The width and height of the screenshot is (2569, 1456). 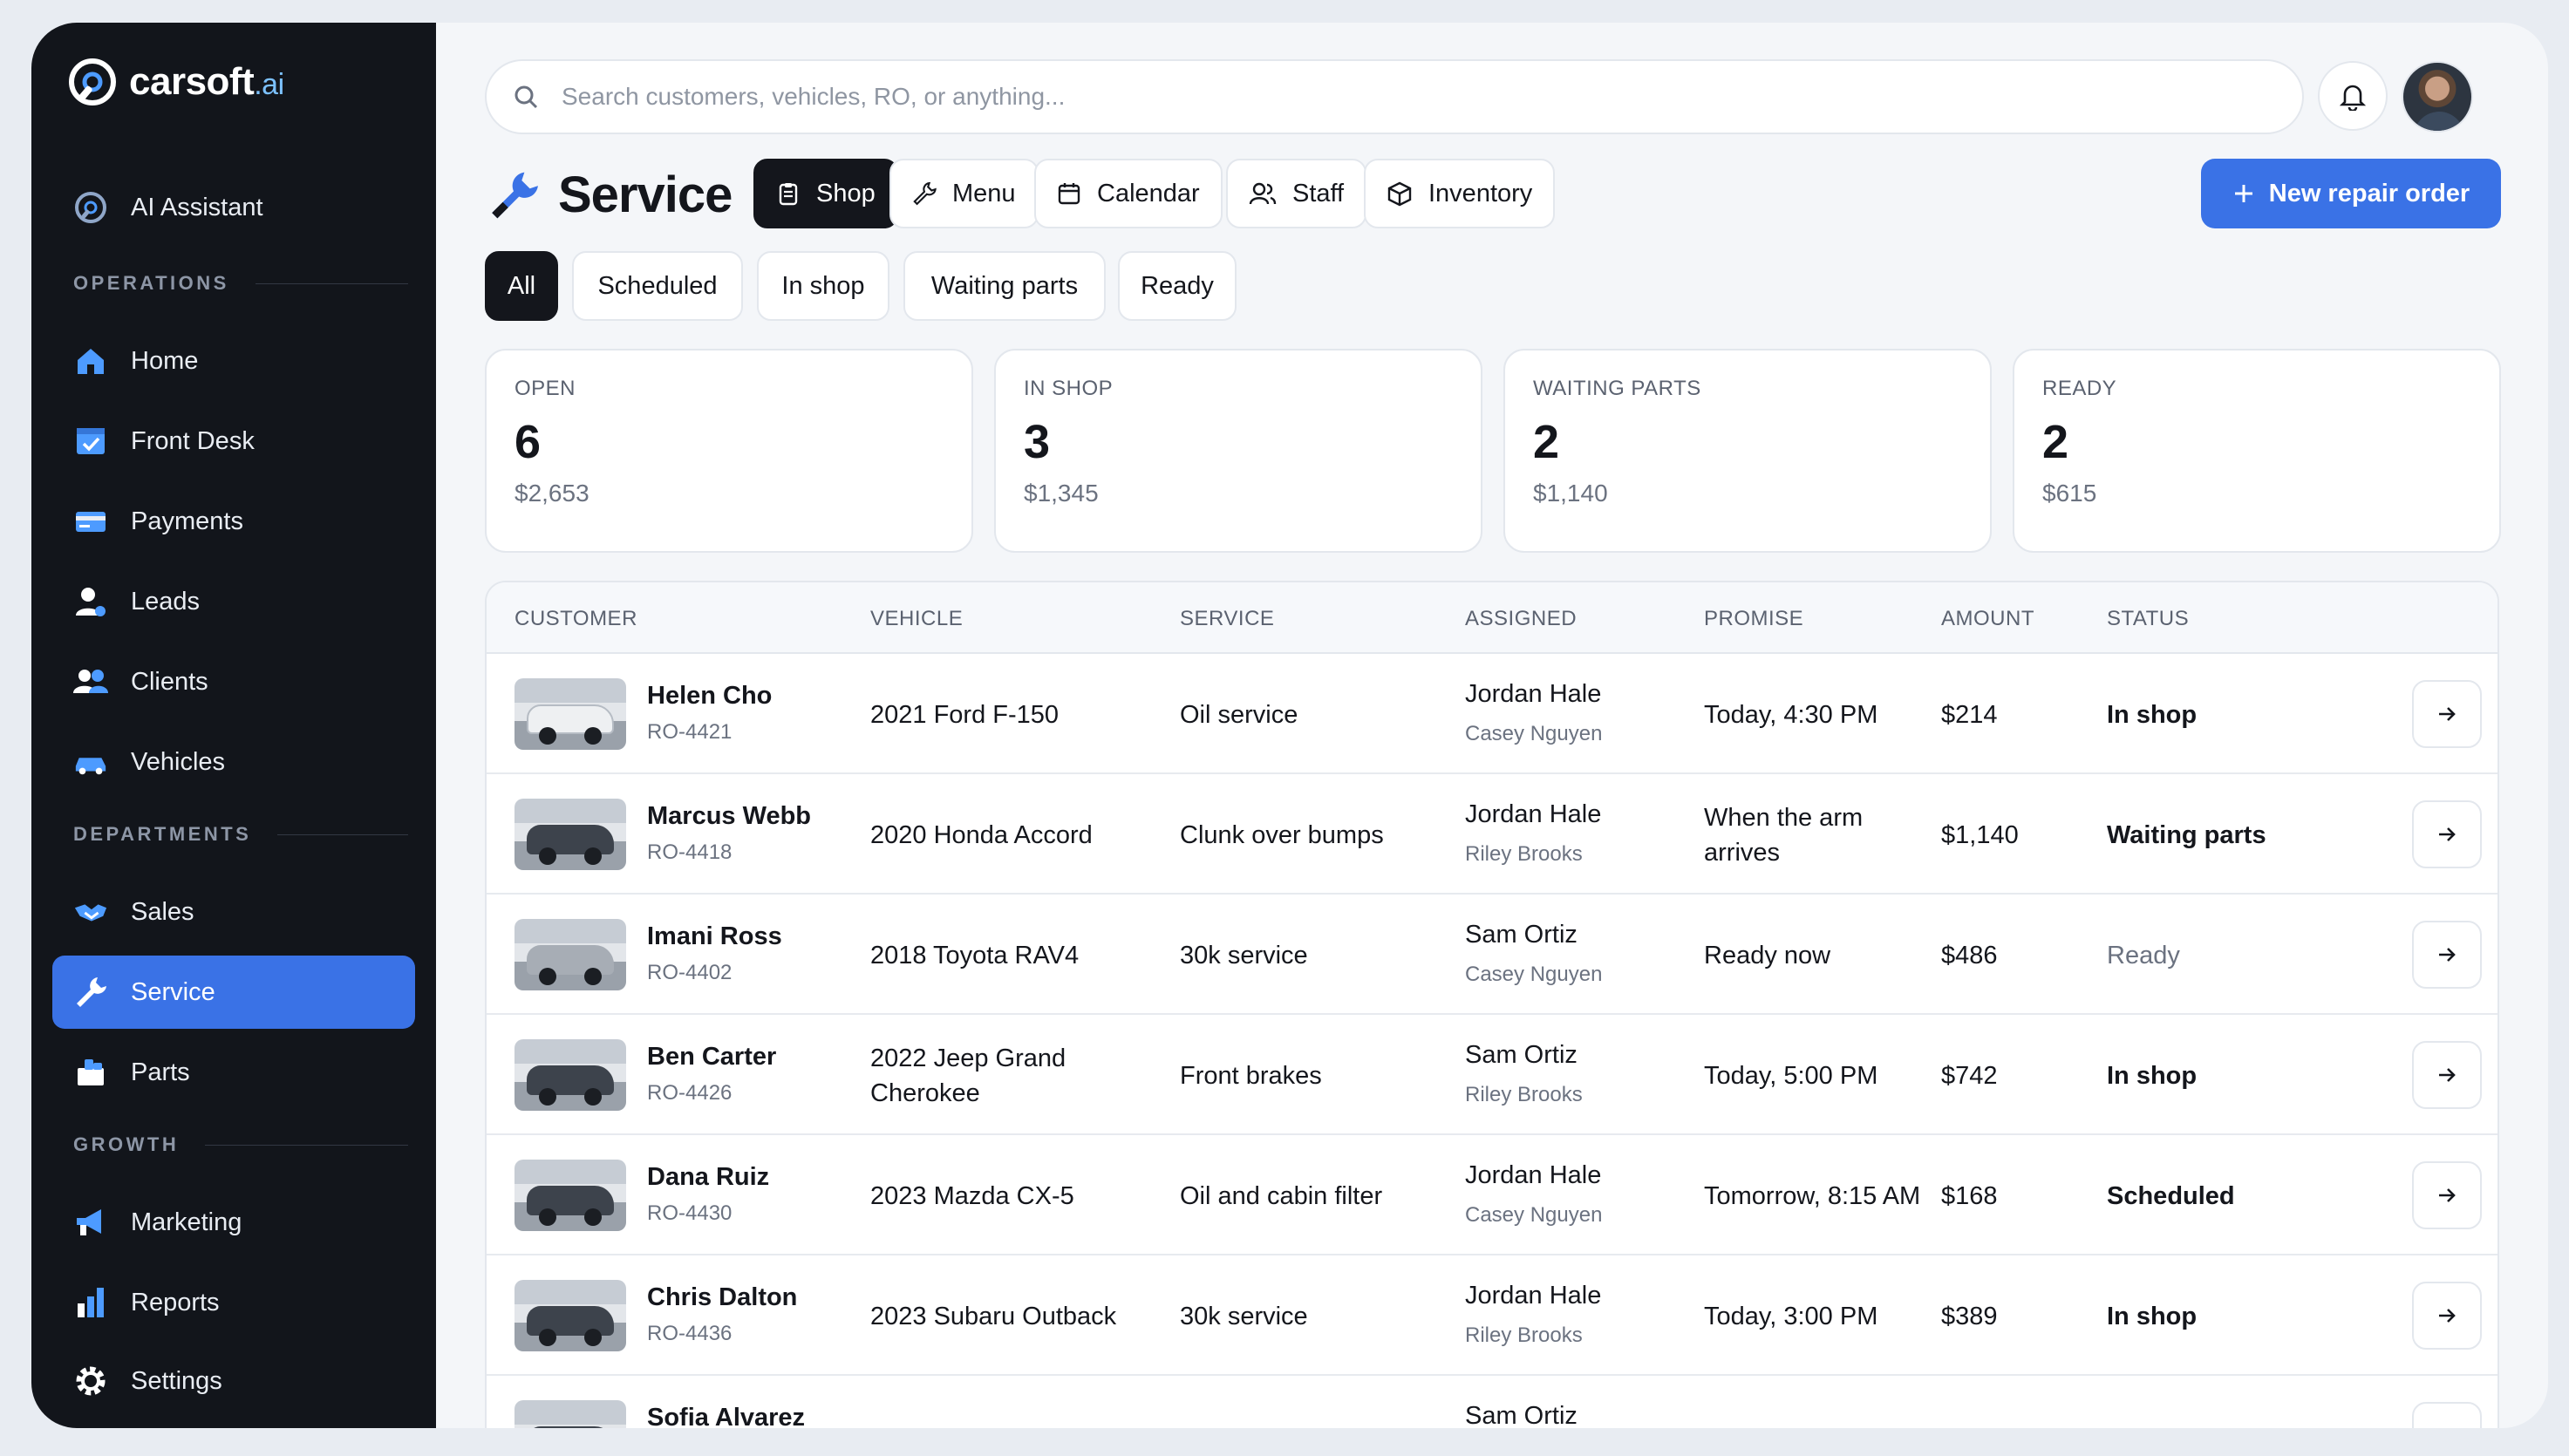 What do you see at coordinates (1524, 1335) in the screenshot?
I see `advisor-name: Riley Brooks` at bounding box center [1524, 1335].